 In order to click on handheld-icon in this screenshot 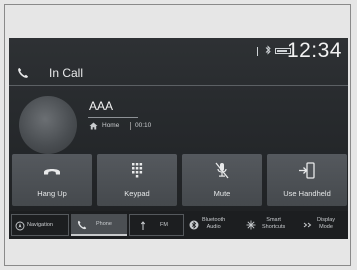, I will do `click(307, 170)`.